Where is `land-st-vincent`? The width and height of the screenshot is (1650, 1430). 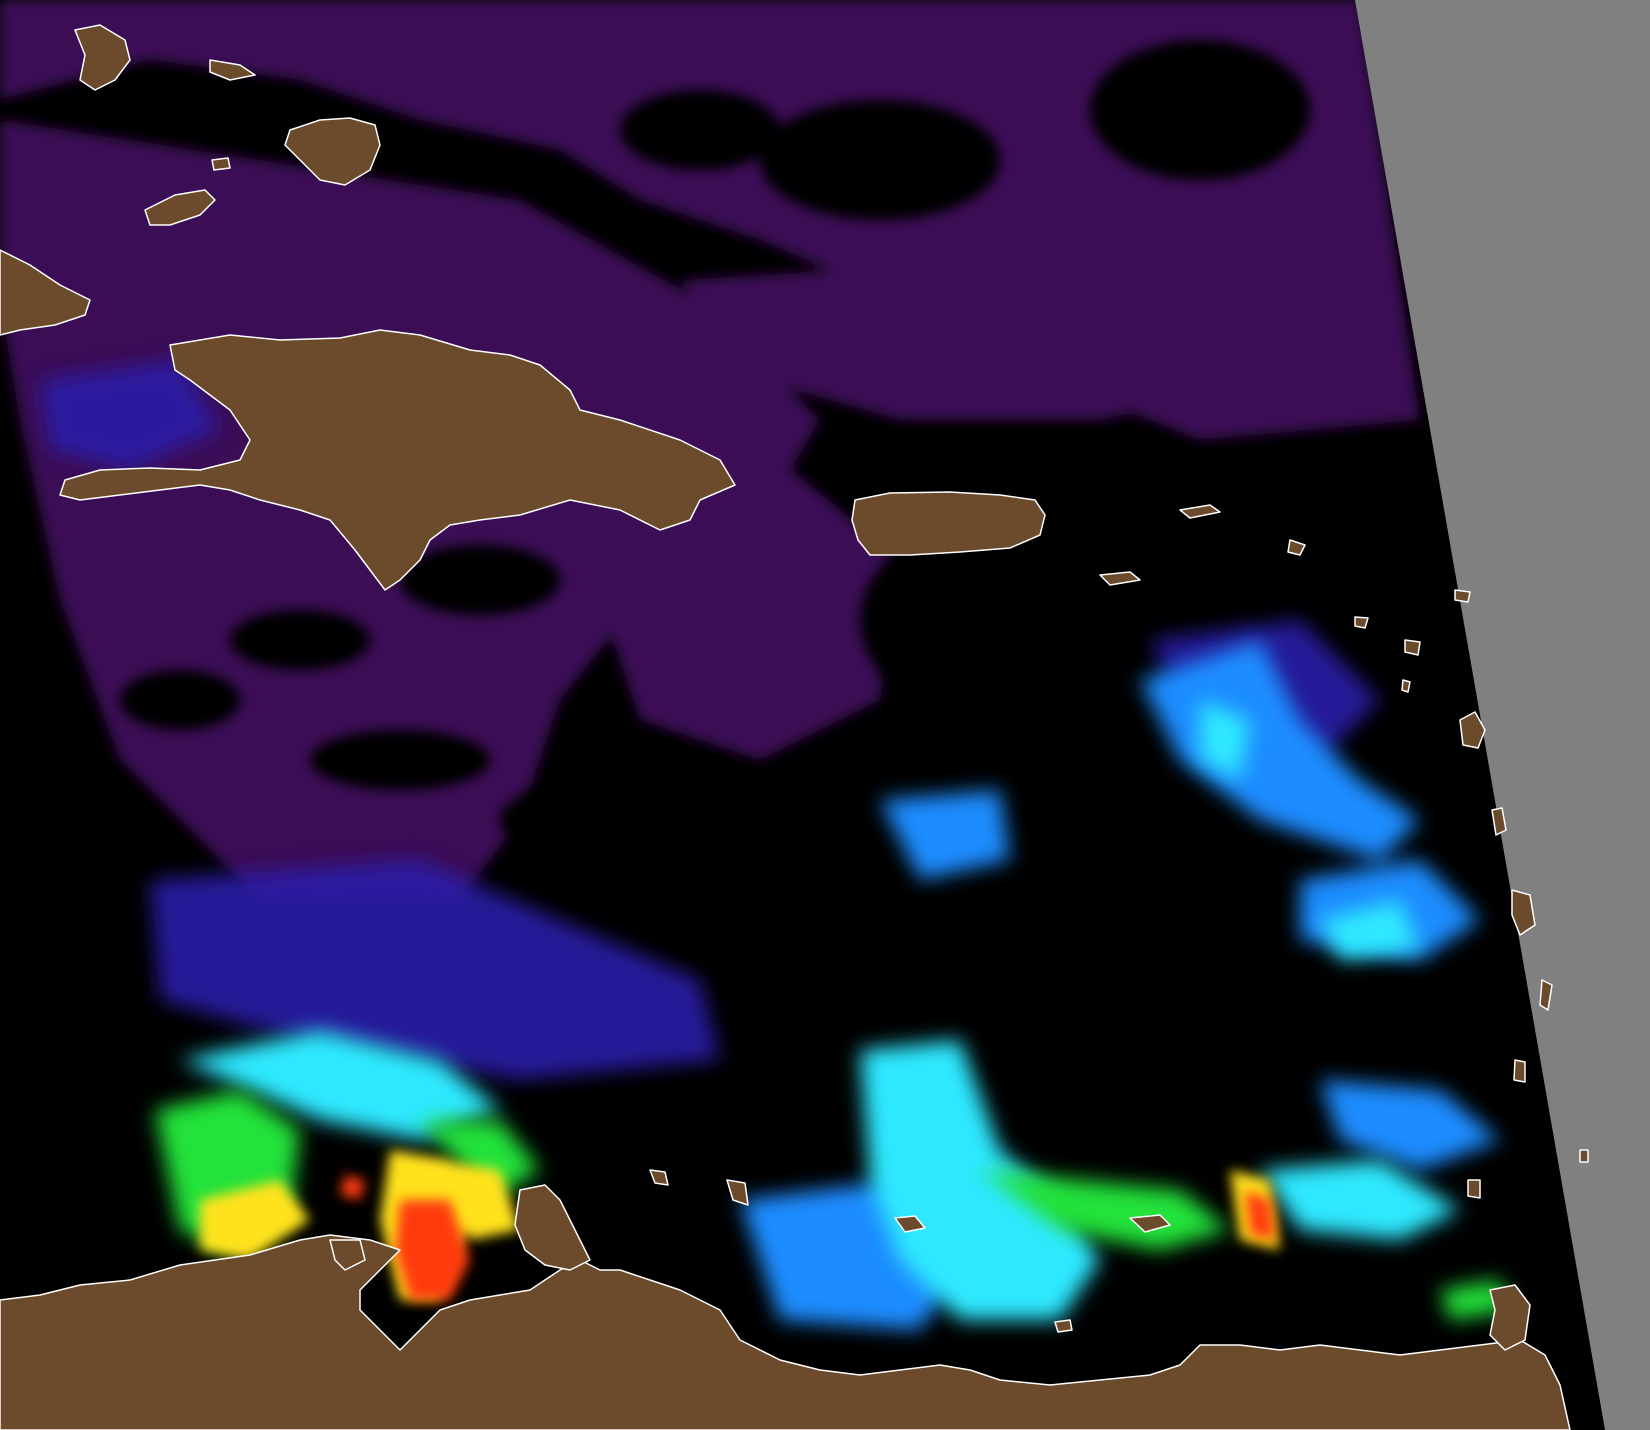 land-st-vincent is located at coordinates (1519, 1071).